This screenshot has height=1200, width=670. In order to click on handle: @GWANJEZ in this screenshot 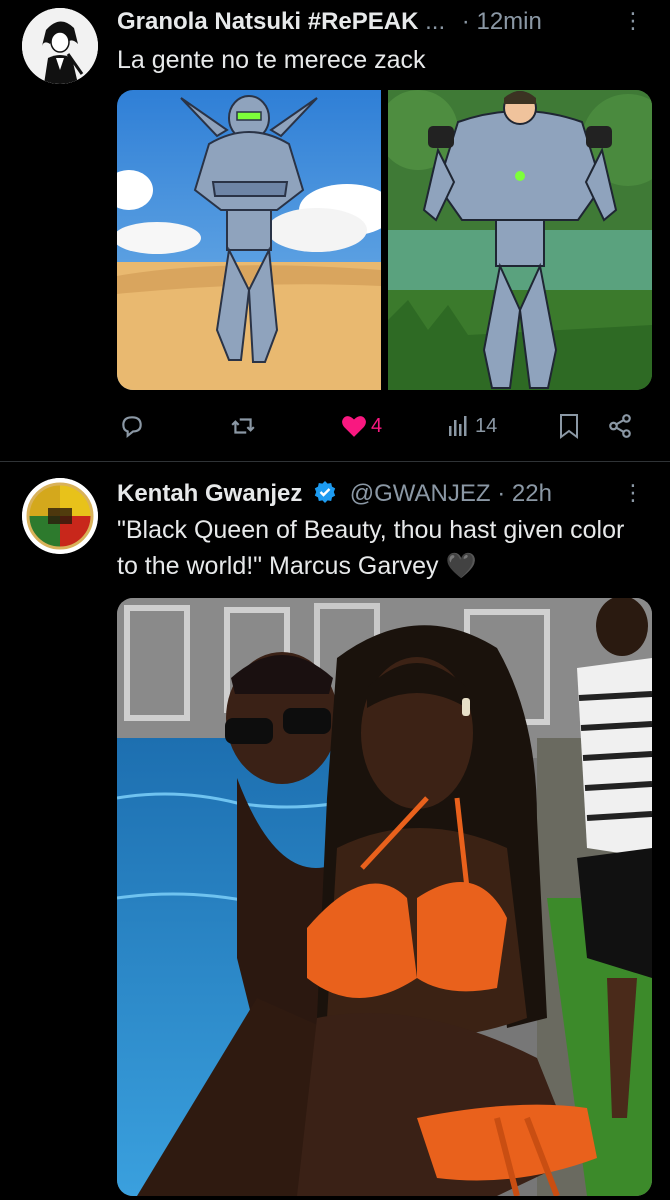, I will do `click(420, 493)`.